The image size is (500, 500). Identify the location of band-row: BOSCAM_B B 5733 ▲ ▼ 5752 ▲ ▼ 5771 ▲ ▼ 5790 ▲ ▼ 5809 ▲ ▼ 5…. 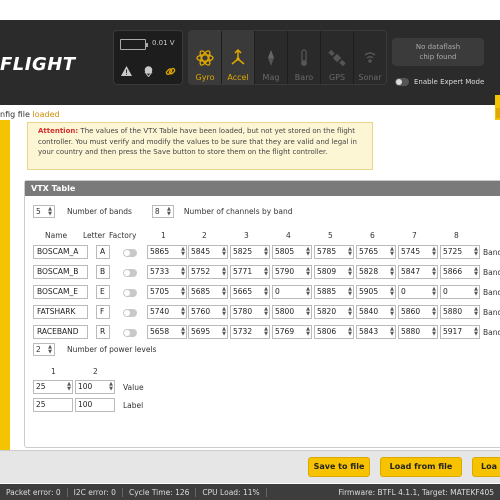
(262, 273).